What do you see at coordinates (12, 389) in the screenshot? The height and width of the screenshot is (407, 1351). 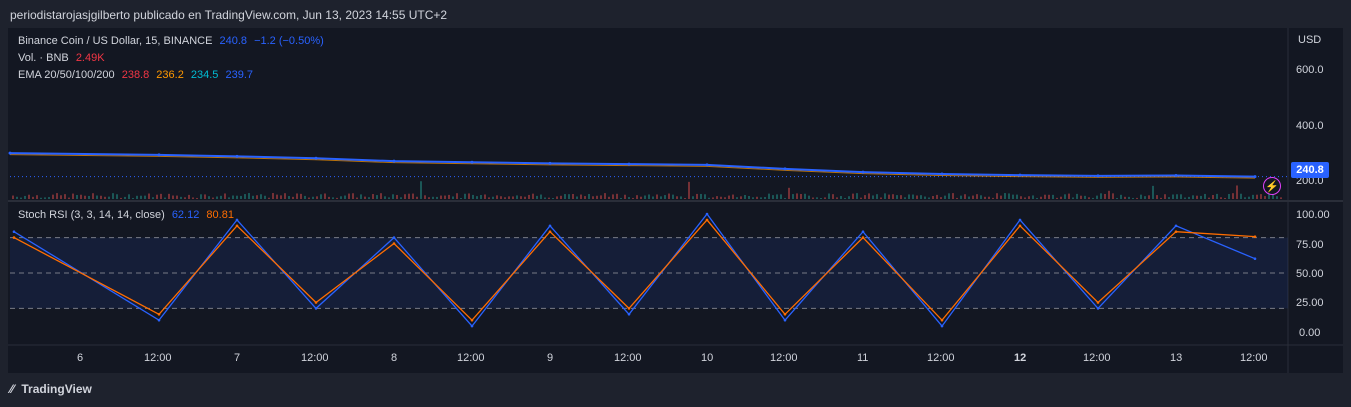 I see `tradingview-logo-icon: ⁄⁄` at bounding box center [12, 389].